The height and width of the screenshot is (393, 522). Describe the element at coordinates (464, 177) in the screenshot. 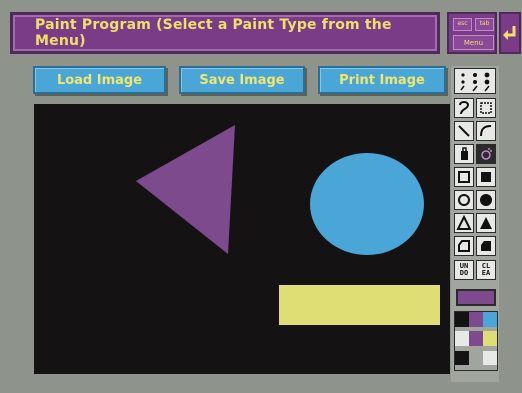

I see `rectangle-outline-icon` at that location.